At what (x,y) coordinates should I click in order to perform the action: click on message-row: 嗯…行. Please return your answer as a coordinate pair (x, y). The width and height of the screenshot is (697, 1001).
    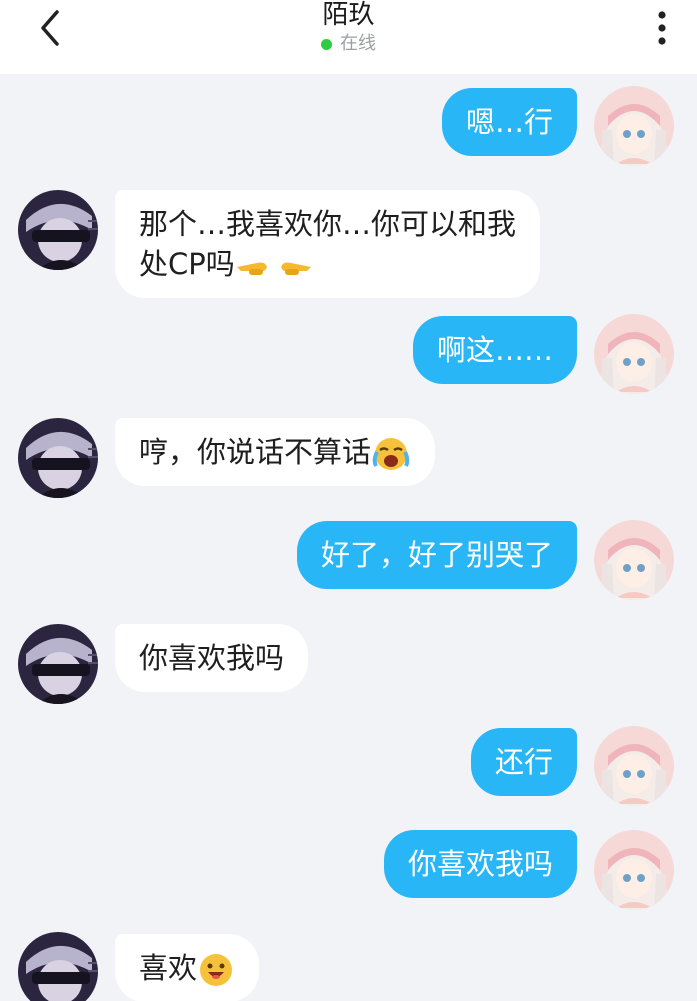
    Looking at the image, I should click on (348, 127).